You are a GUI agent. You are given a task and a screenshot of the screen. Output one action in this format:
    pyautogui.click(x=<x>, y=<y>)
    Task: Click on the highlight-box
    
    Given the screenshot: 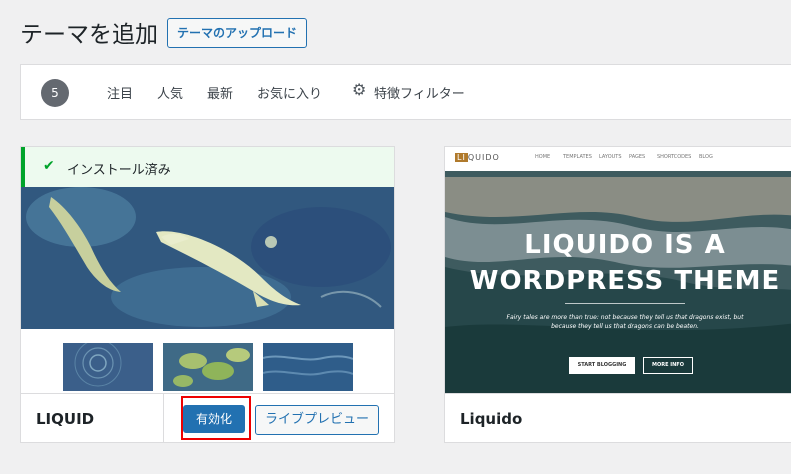 What is the action you would take?
    pyautogui.click(x=216, y=418)
    